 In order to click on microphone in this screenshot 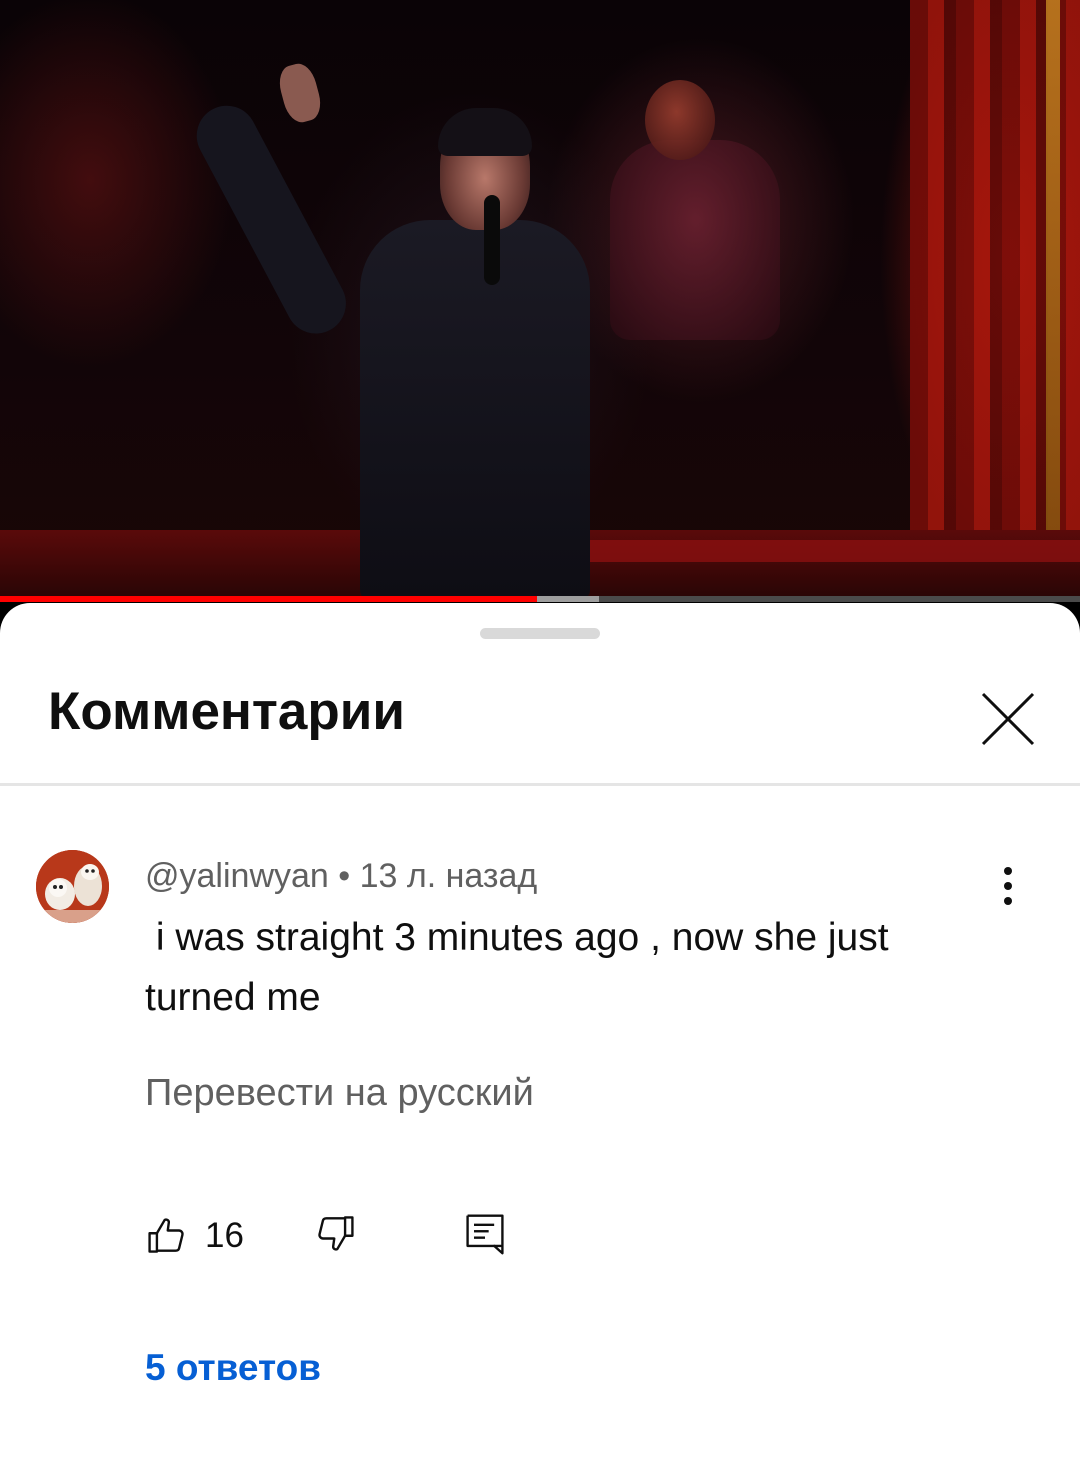, I will do `click(492, 240)`.